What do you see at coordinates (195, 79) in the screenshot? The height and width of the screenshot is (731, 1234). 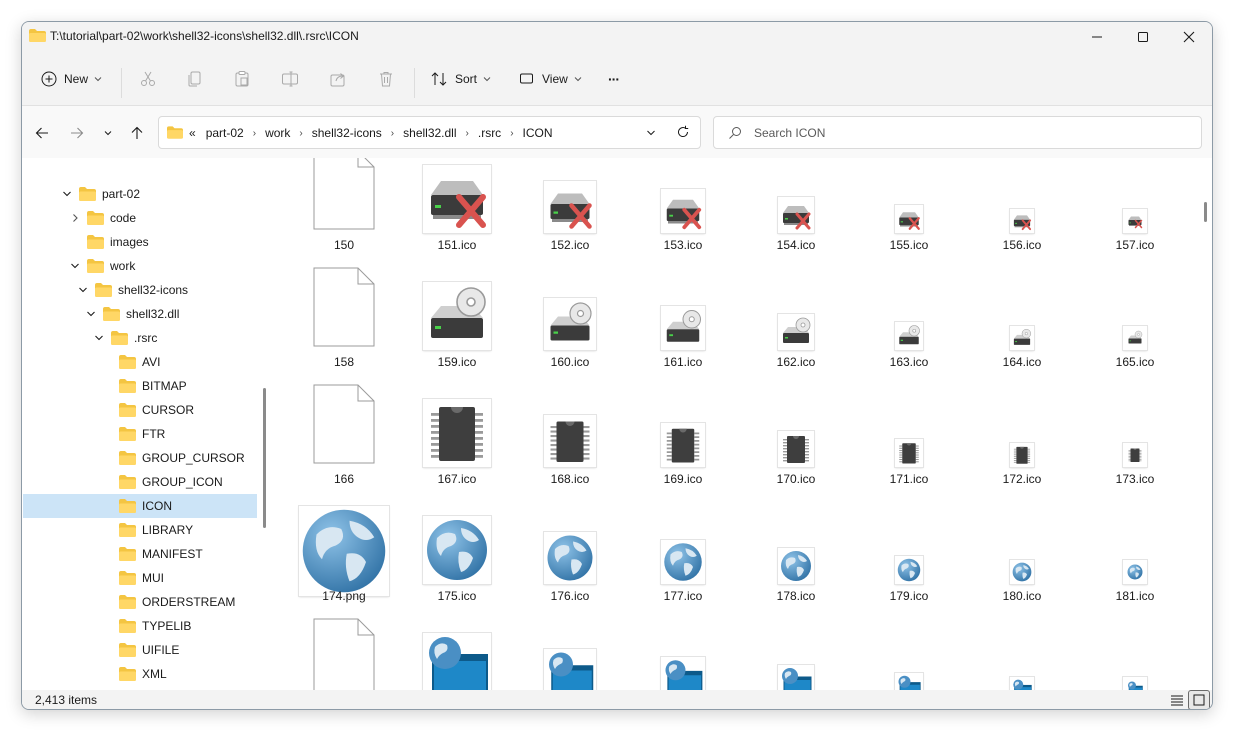 I see `copy-button` at bounding box center [195, 79].